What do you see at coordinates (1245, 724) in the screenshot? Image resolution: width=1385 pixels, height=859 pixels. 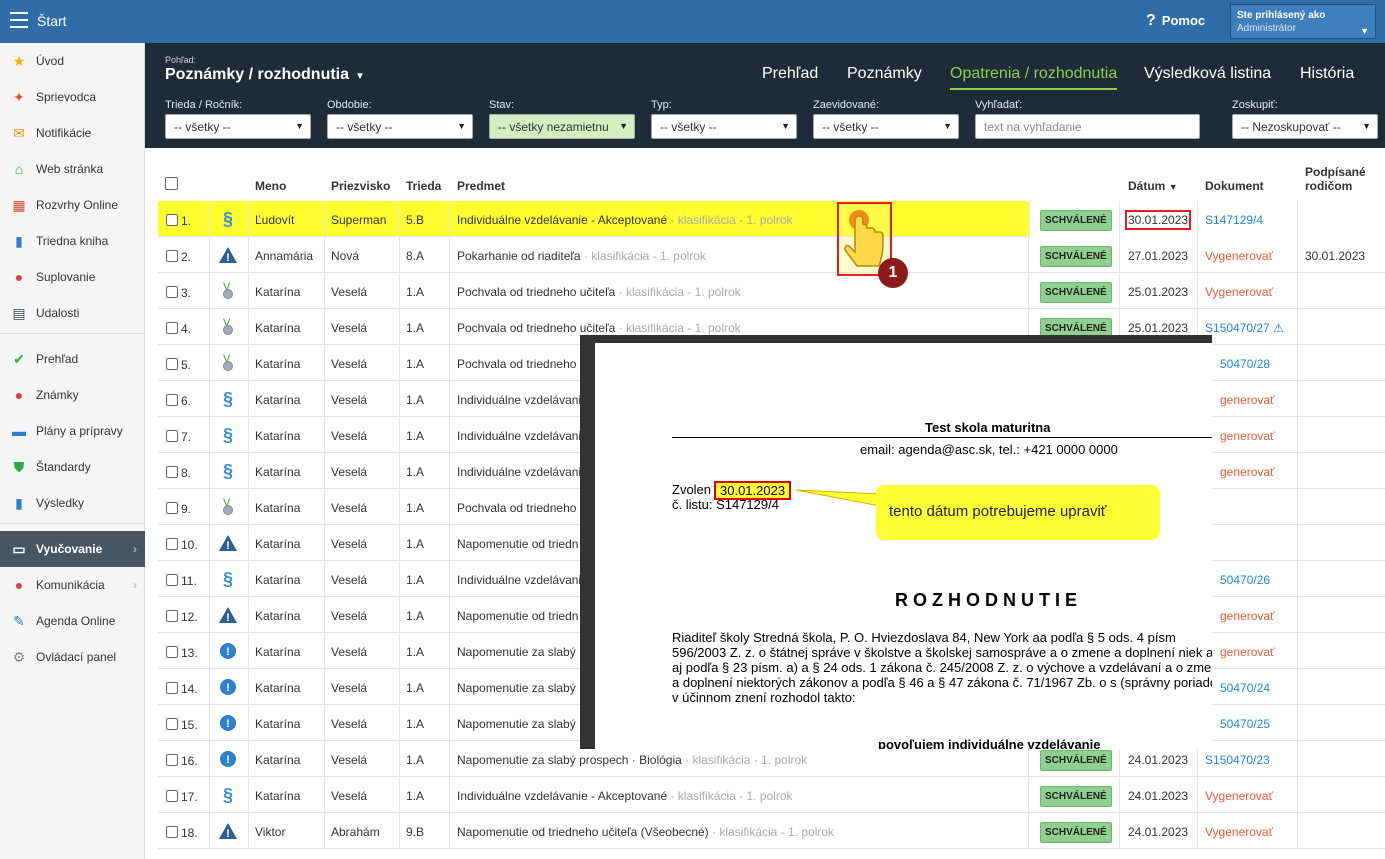 I see `document-link: 50470/25` at bounding box center [1245, 724].